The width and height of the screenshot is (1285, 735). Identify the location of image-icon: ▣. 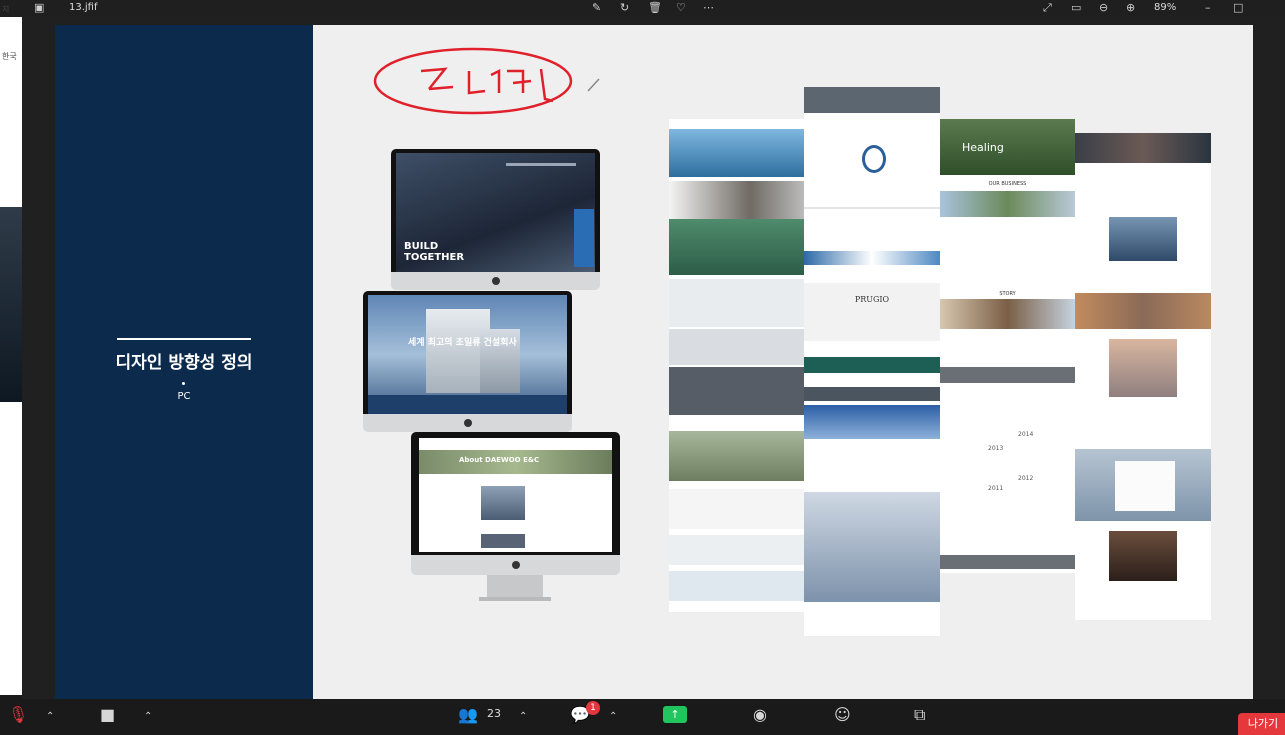
(39, 7).